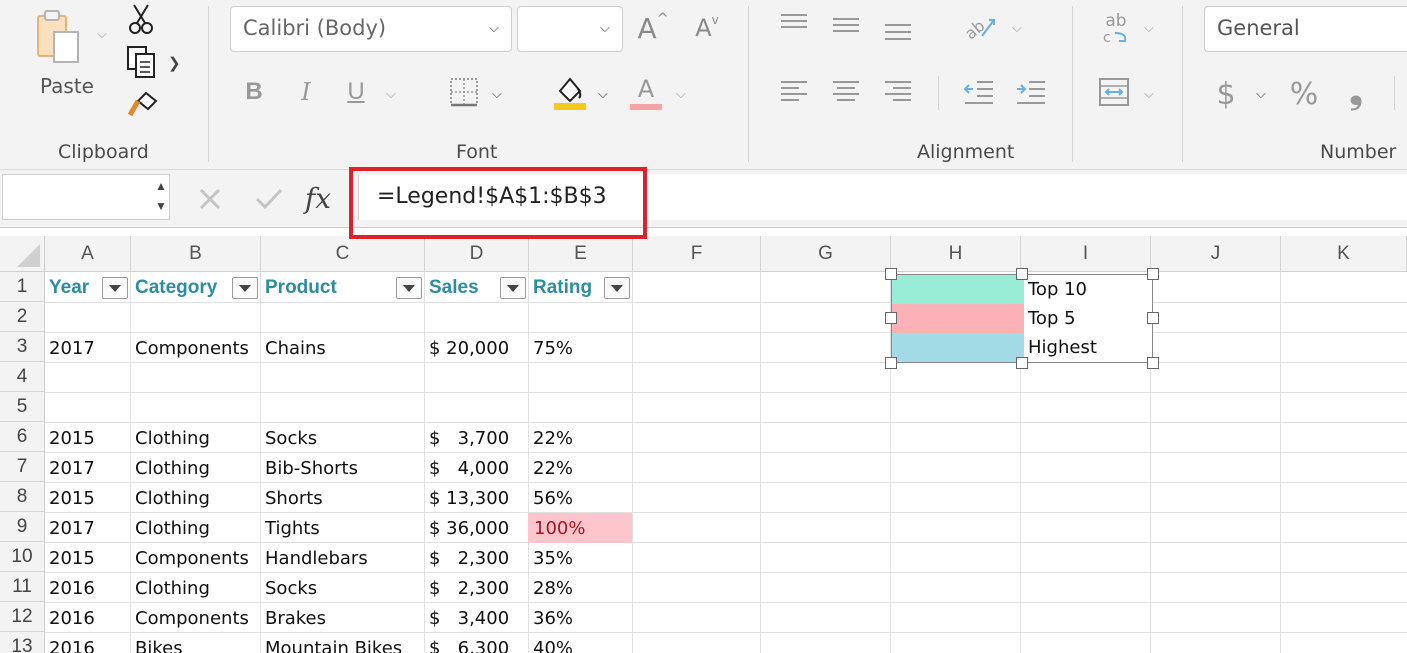 The height and width of the screenshot is (653, 1407). Describe the element at coordinates (316, 558) in the screenshot. I see `cell-product: Handlebars` at that location.